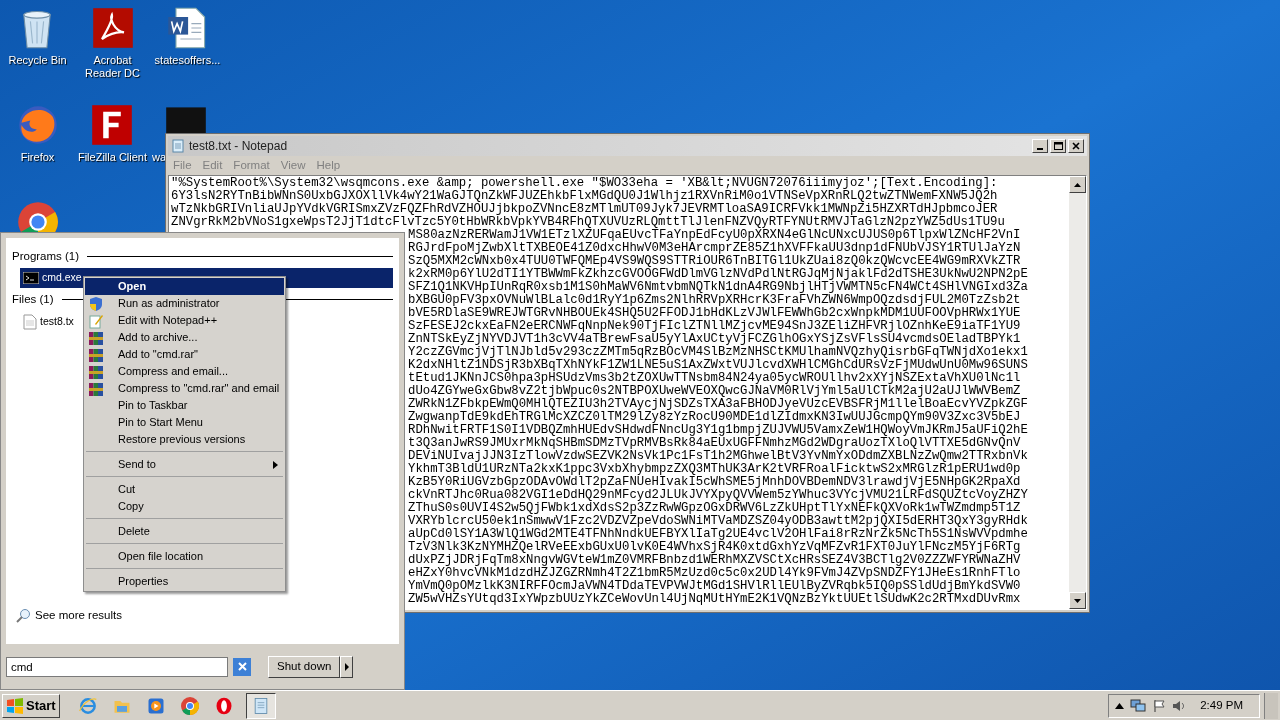 This screenshot has height=720, width=1280. What do you see at coordinates (718, 495) in the screenshot?
I see `text-line: ckVnRTJhc0Rua082VGI1eDdHQ29nMFcyd2JLUkJVYXpyQVVWem5zYWhuc3VYcjVMU21LRFdSQUZtcVoyZHZY` at bounding box center [718, 495].